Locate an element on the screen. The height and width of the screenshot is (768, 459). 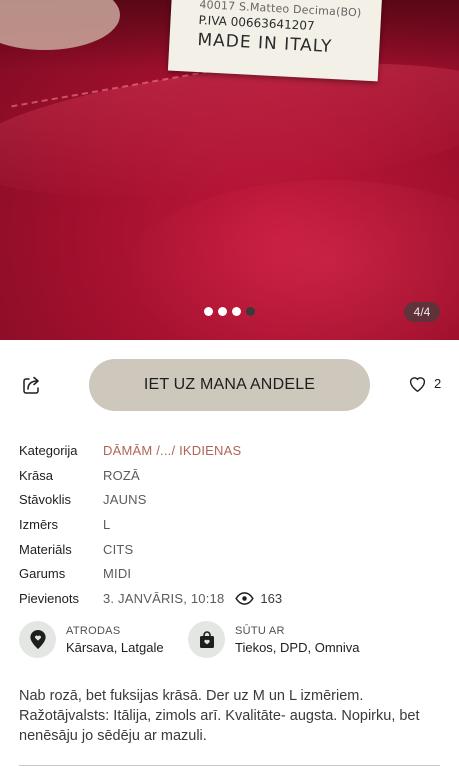
location-info: ATRODAS Kārsava, Latgale is located at coordinates (91, 639).